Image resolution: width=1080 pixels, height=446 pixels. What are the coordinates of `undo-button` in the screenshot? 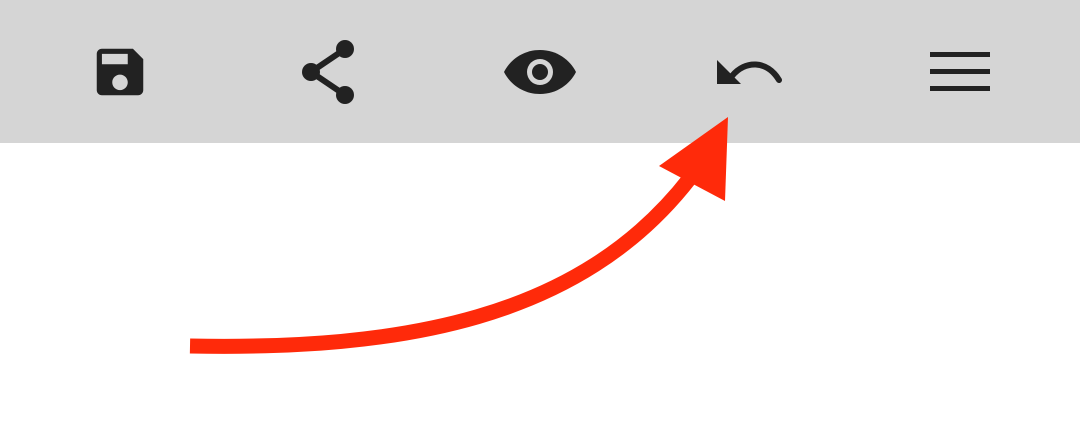 It's located at (750, 72).